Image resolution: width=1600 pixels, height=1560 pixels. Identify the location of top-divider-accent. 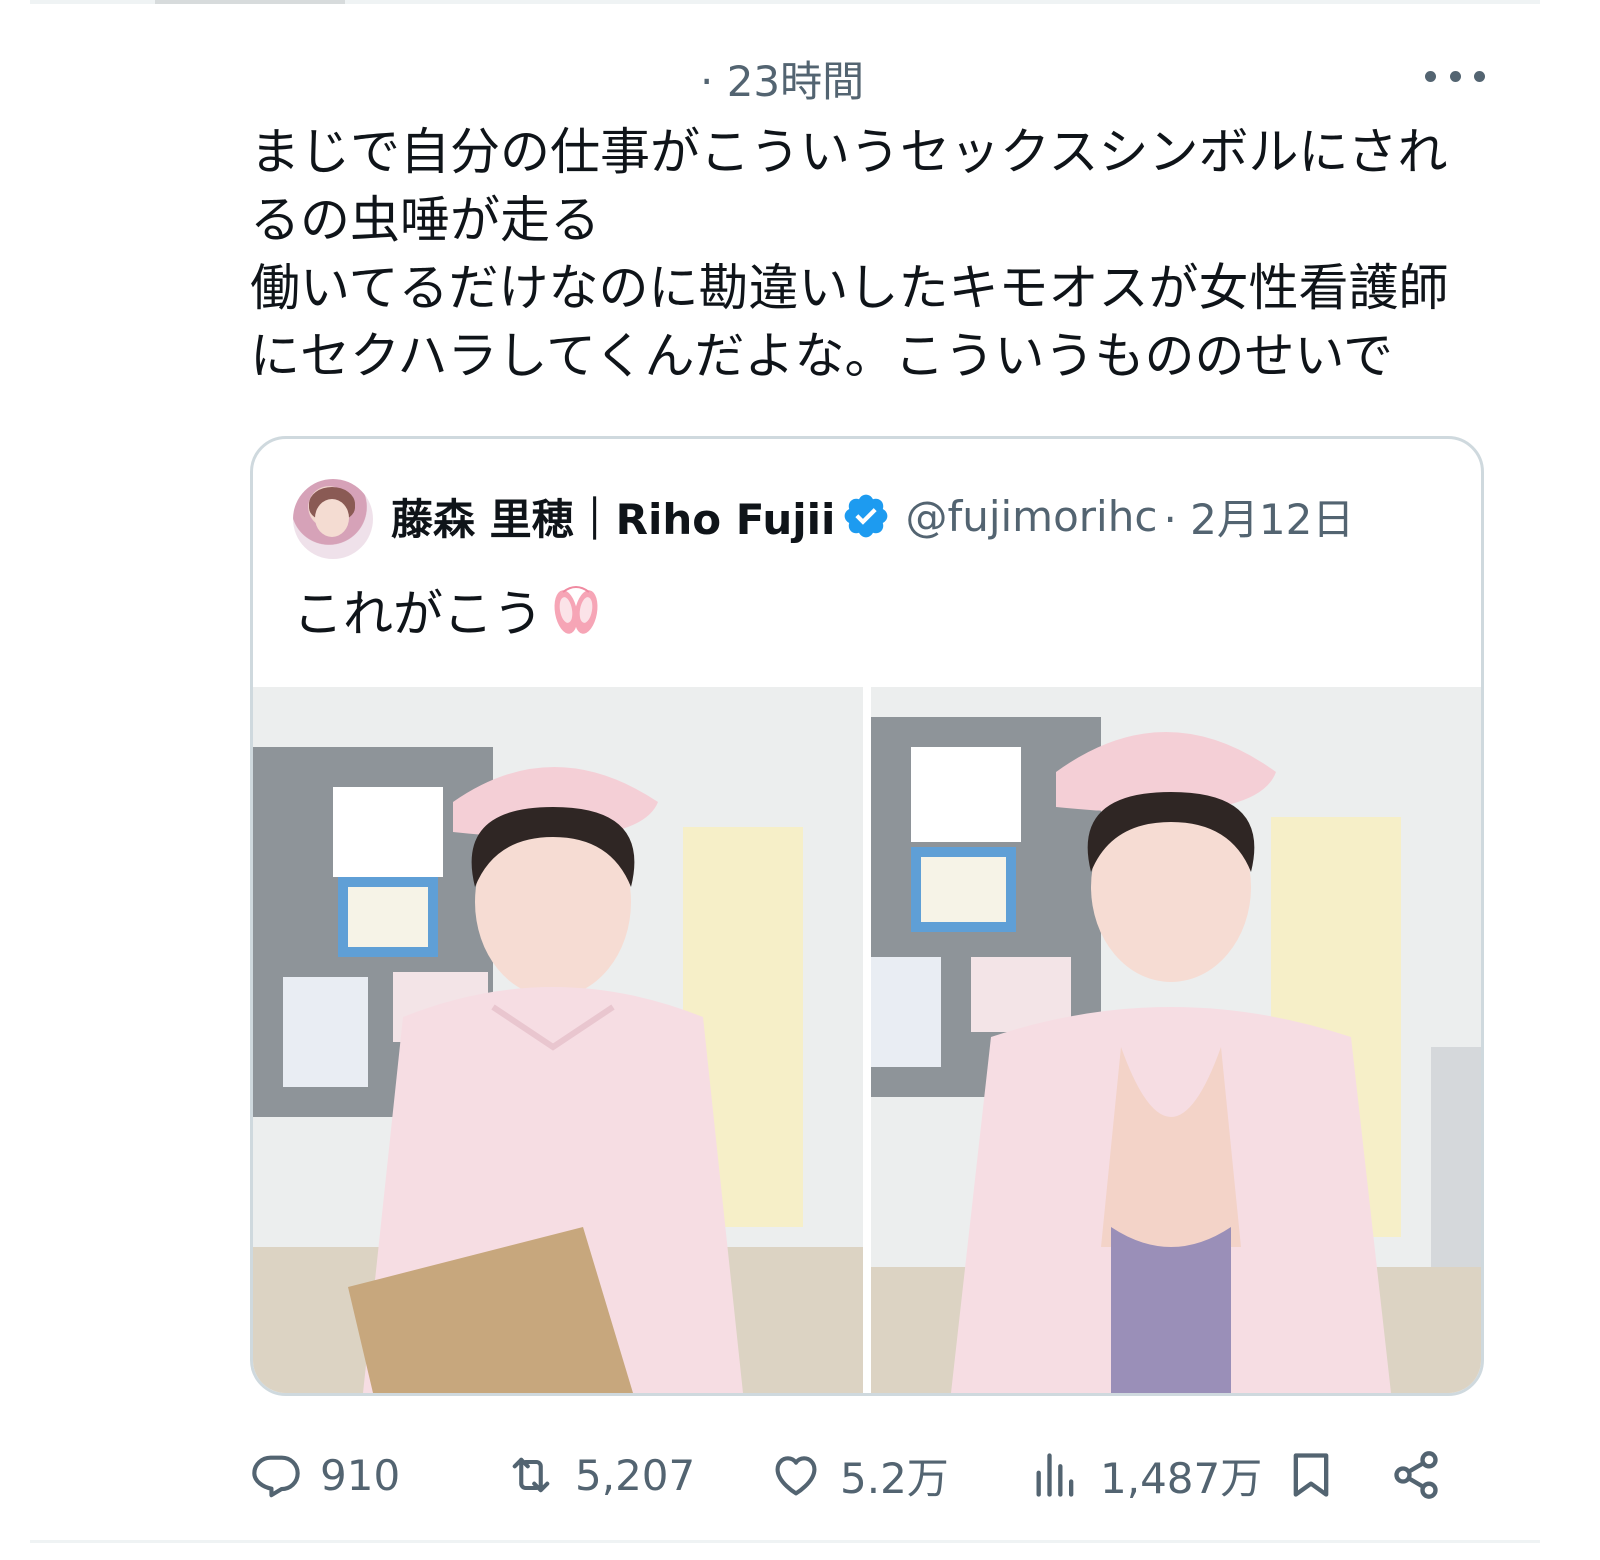
(250, 2).